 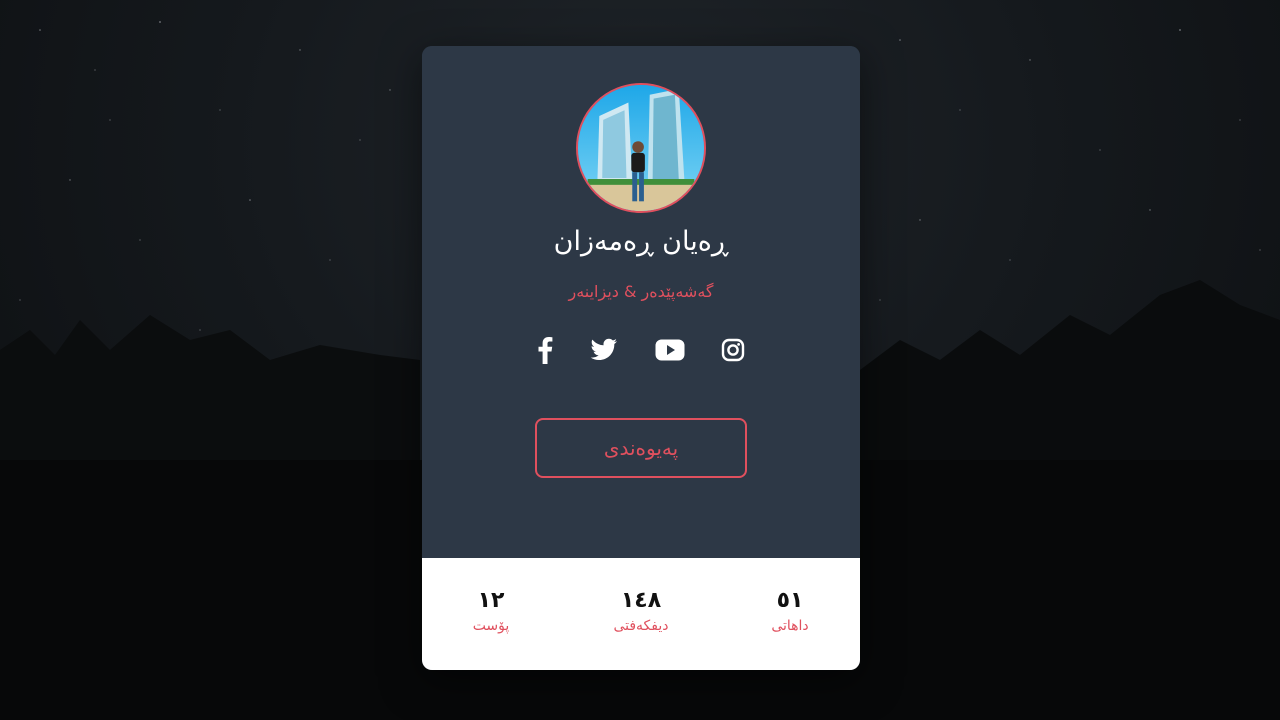 I want to click on avatar-photo, so click(x=641, y=148).